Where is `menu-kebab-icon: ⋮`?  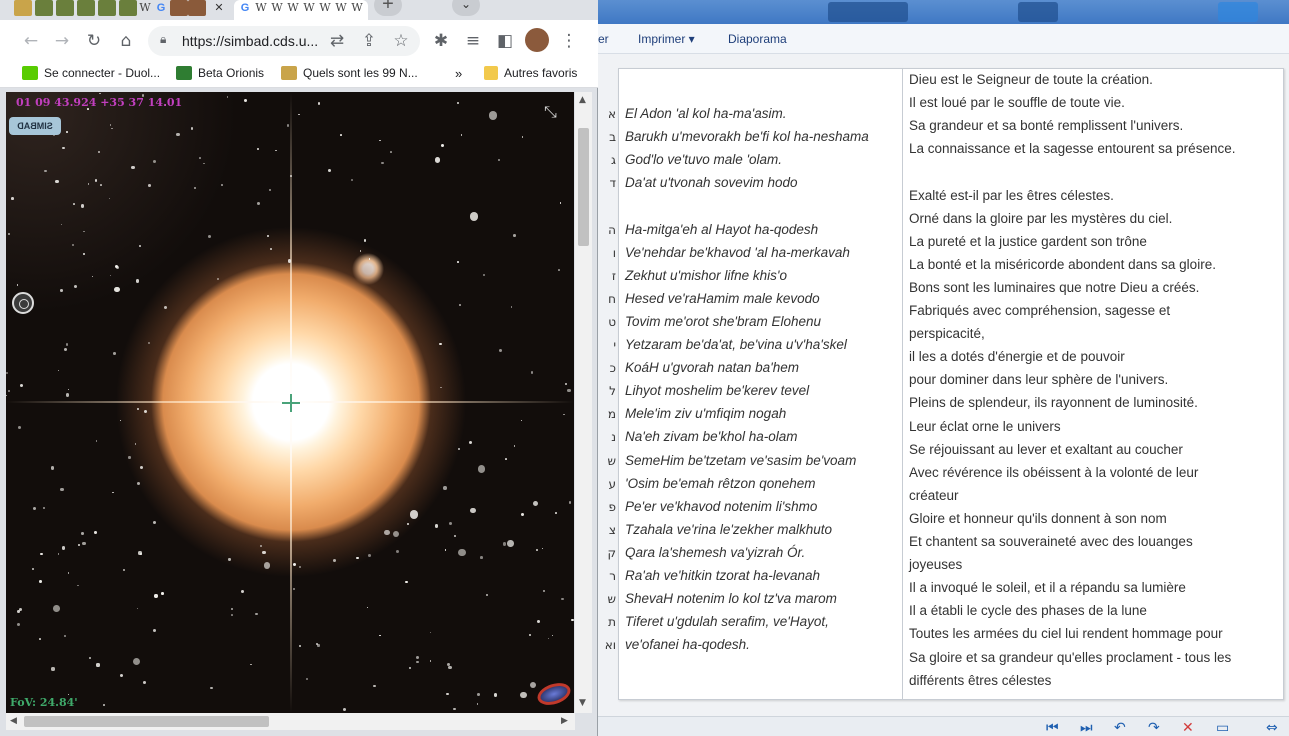
menu-kebab-icon: ⋮ is located at coordinates (569, 41).